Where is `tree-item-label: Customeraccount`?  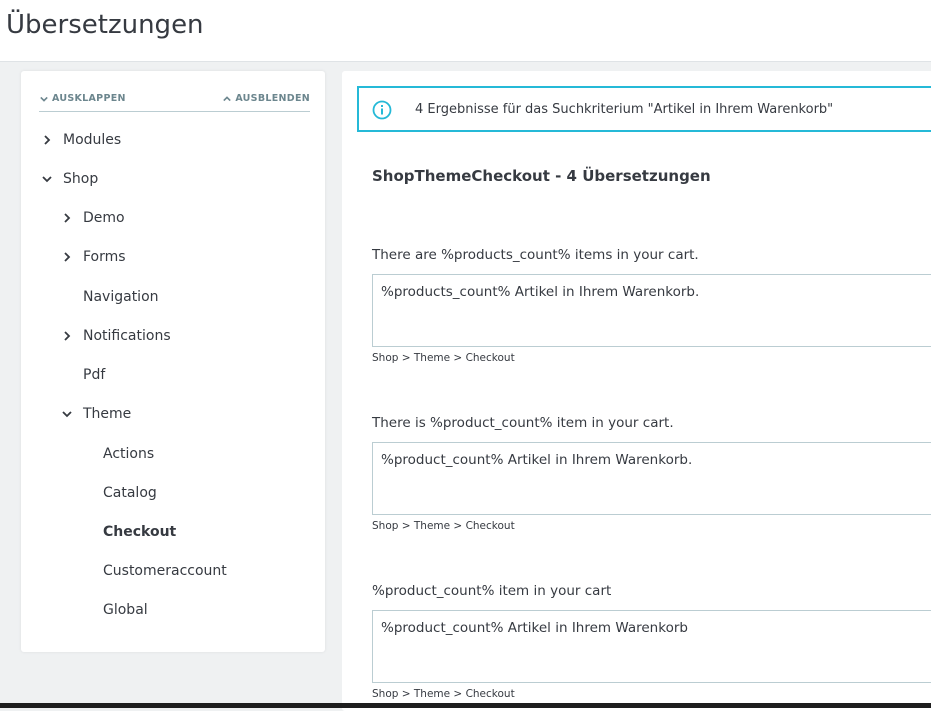
tree-item-label: Customeraccount is located at coordinates (165, 571).